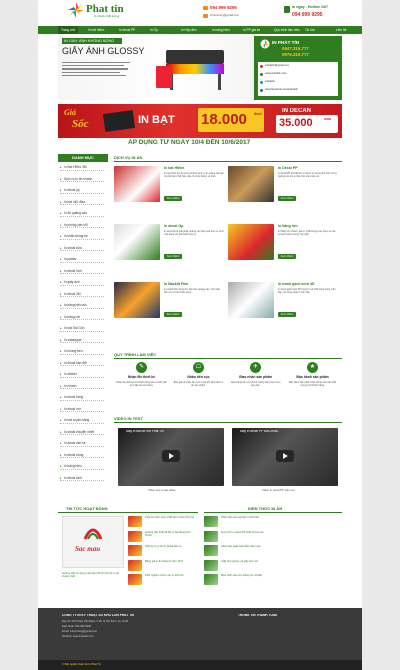 The width and height of the screenshot is (400, 670). I want to click on knowledge-item: Phân biệt các loại bạt in phổ biến, so click(280, 521).